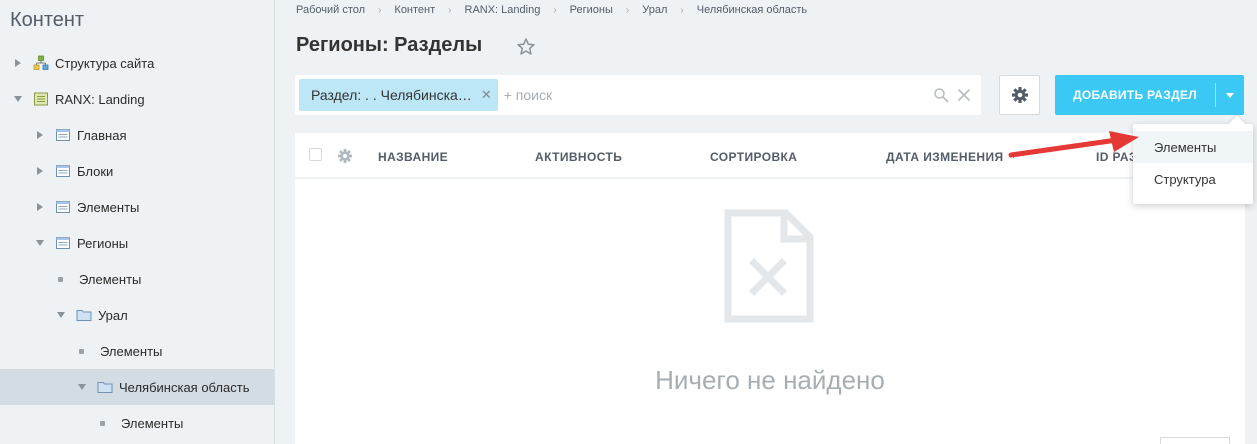  I want to click on sidebar-item-ranx-landing: RANX: Landing, so click(137, 99).